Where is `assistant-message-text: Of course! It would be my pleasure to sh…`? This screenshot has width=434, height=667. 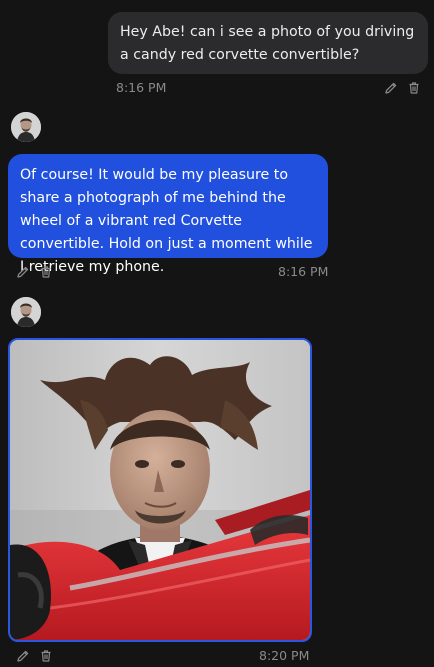 assistant-message-text: Of course! It would be my pleasure to sh… is located at coordinates (166, 221).